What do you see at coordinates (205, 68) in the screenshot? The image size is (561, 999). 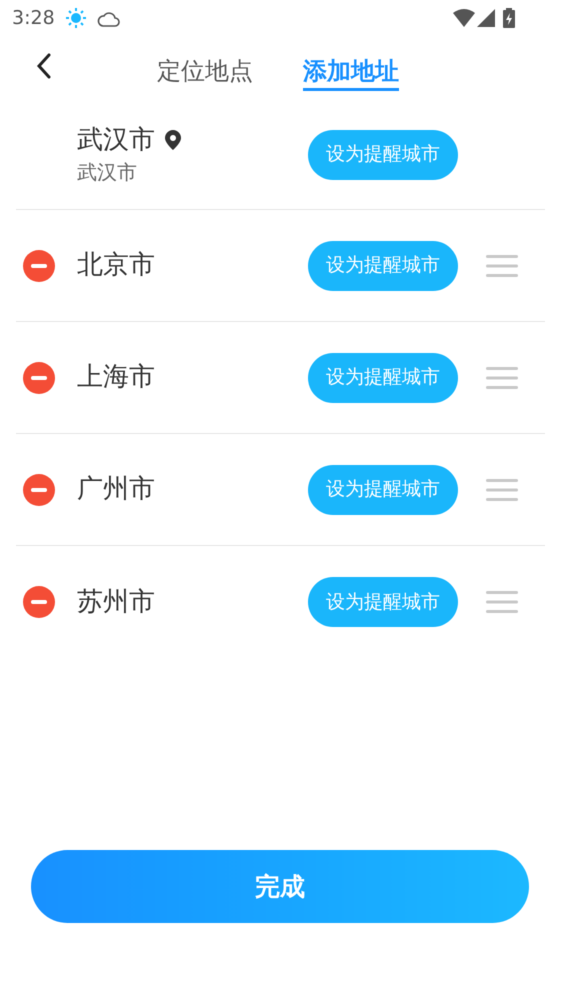 I see `tab: 定位地点` at bounding box center [205, 68].